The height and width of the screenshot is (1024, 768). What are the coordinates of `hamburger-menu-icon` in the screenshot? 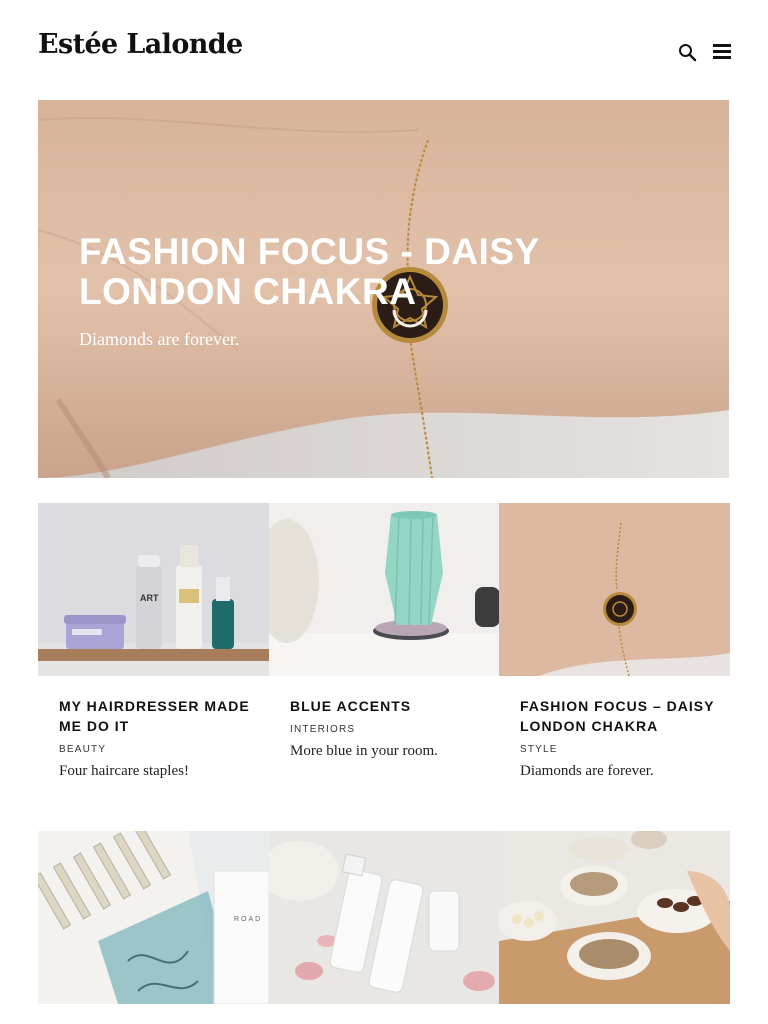 It's located at (722, 52).